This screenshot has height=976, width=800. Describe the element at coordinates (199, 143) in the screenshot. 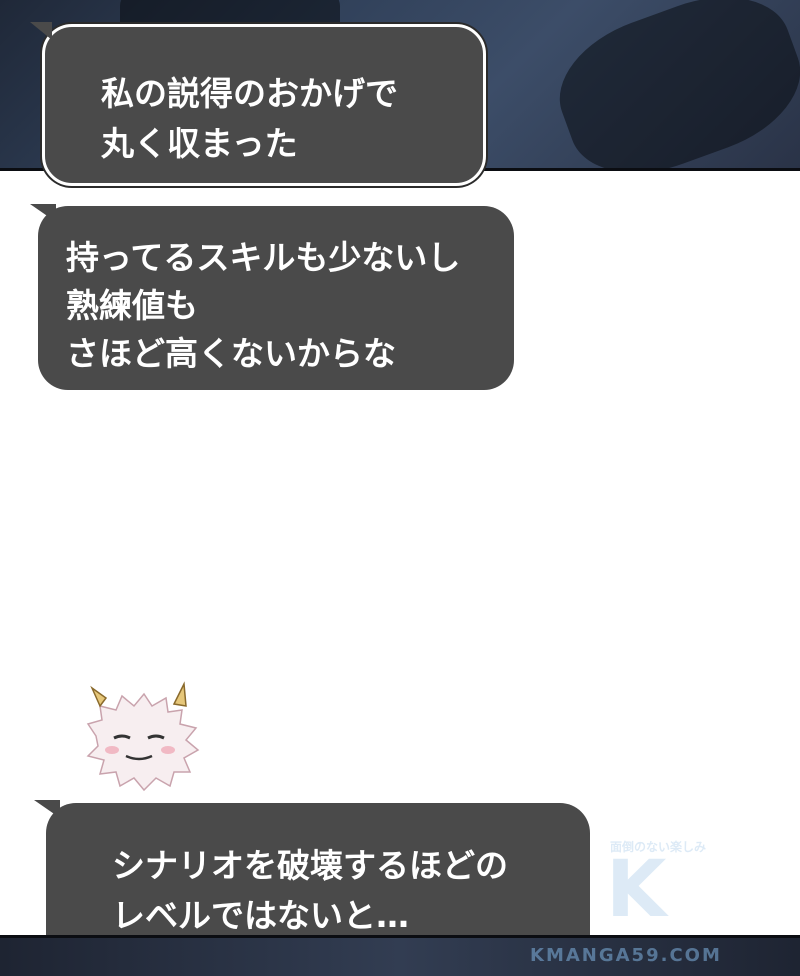

I see `bubble-line: 丸く収まった` at that location.